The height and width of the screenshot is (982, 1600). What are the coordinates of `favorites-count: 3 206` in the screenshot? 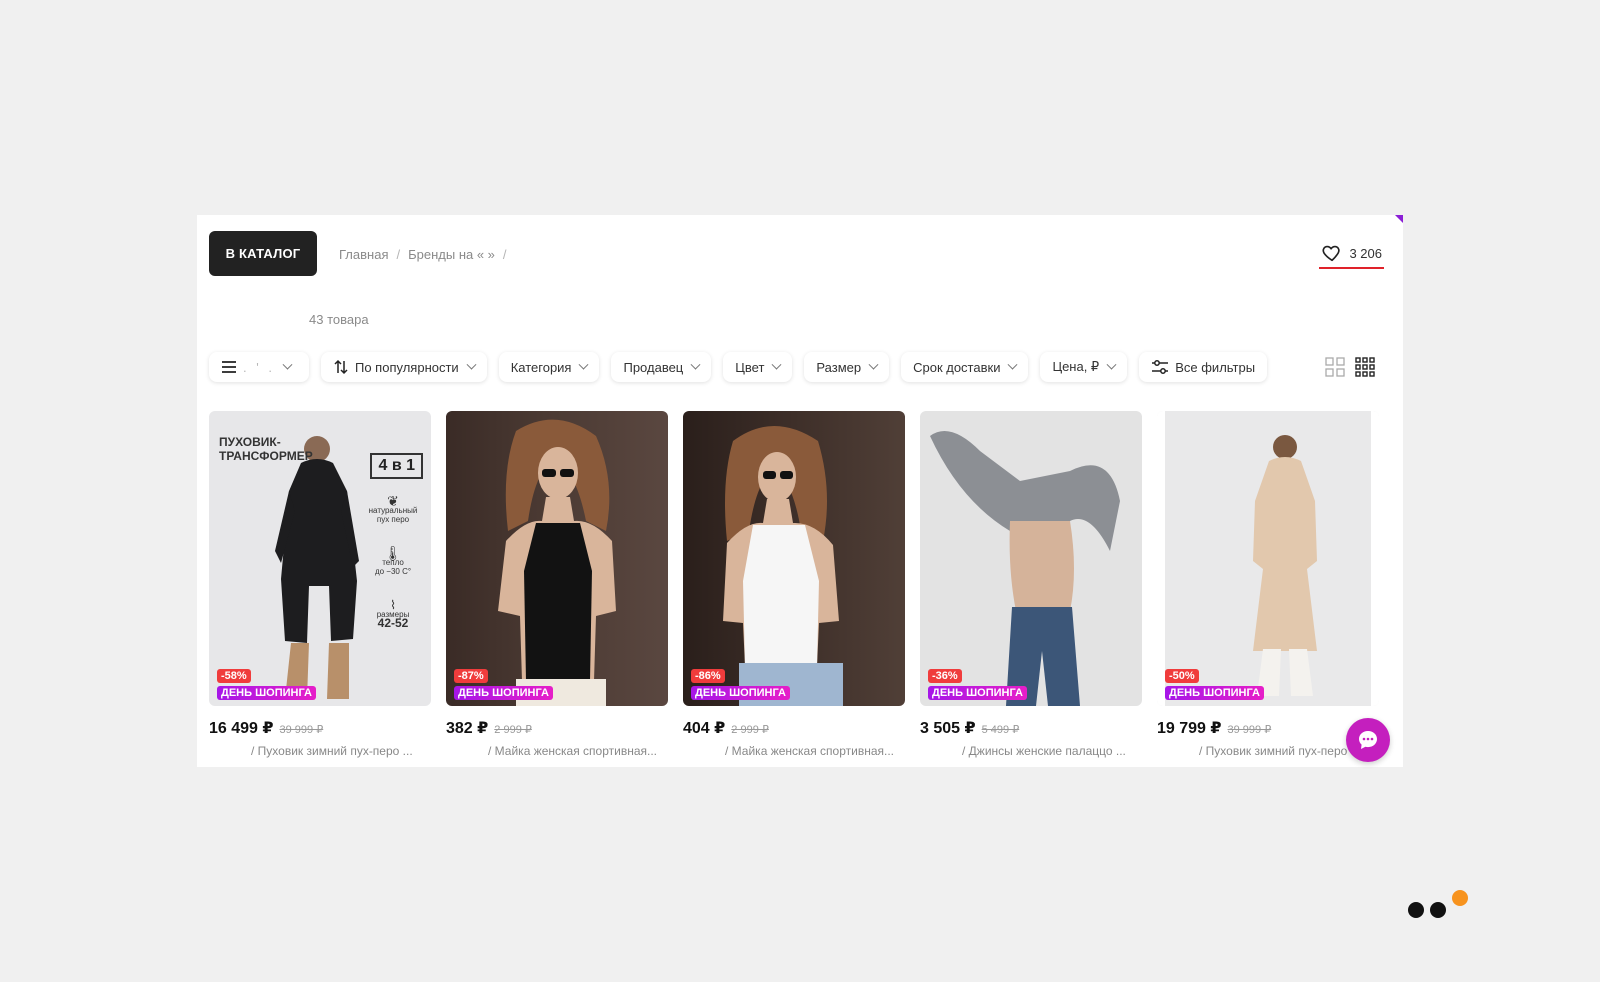 It's located at (1365, 253).